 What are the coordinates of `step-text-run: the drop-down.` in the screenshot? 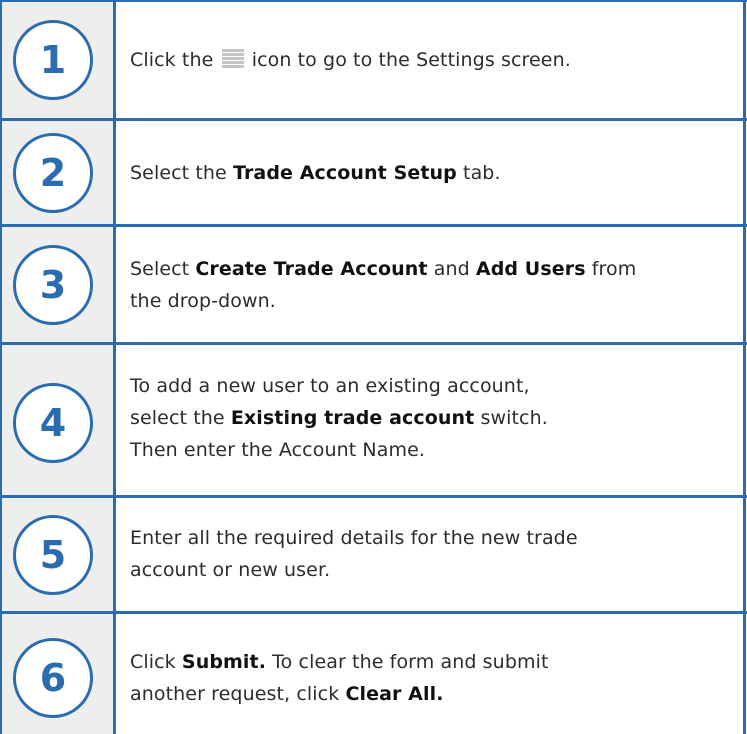 It's located at (203, 301).